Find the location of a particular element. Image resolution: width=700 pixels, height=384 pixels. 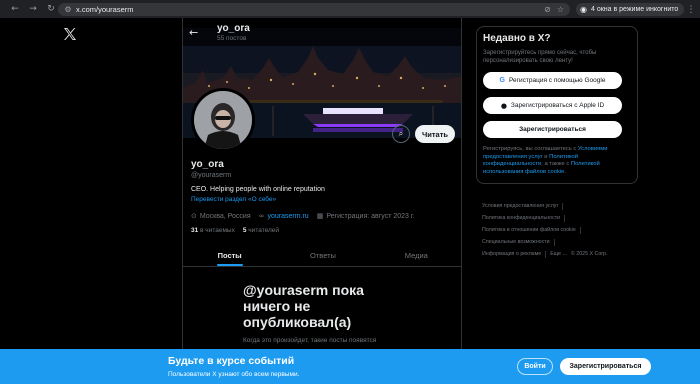

footer-link-terms: Условия предоставления услуг is located at coordinates (520, 206).